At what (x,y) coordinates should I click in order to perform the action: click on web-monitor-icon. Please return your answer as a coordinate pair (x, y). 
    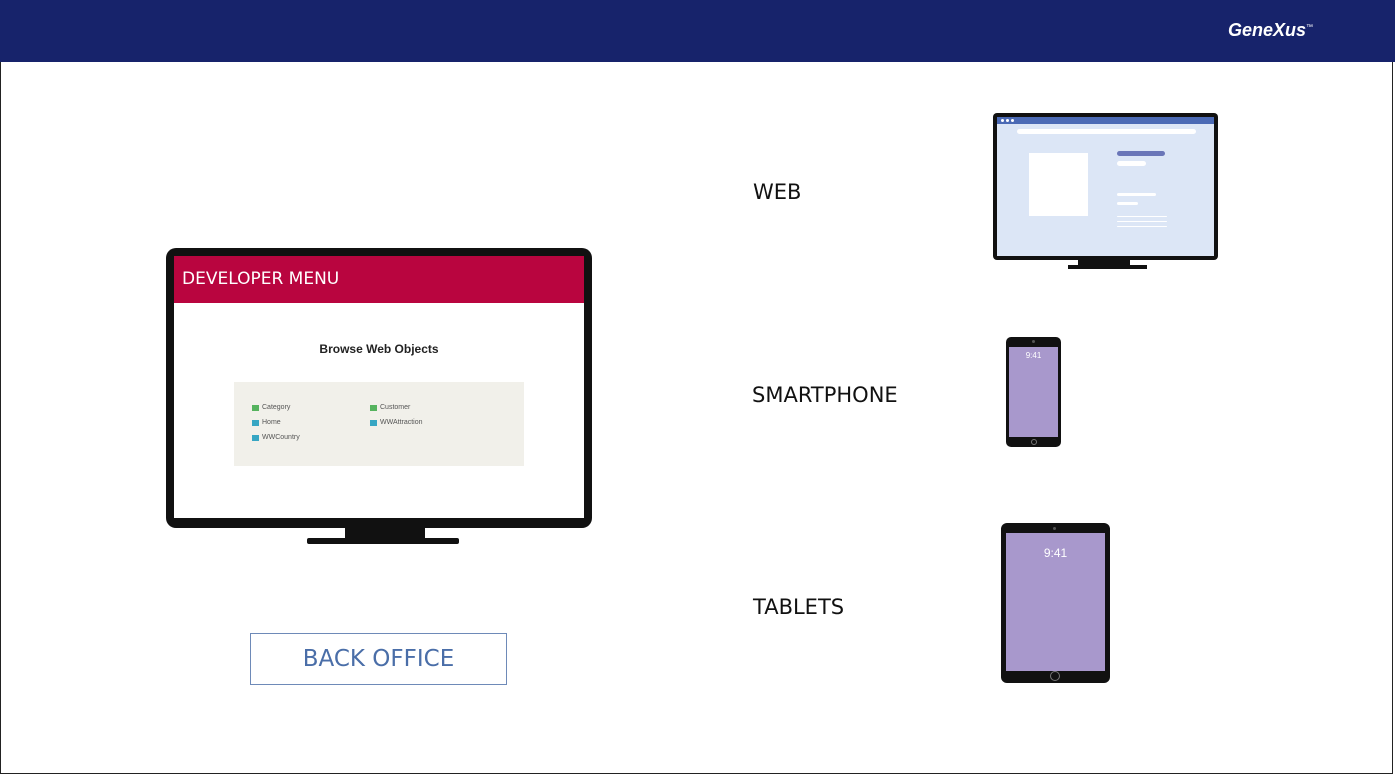
    Looking at the image, I should click on (1105, 186).